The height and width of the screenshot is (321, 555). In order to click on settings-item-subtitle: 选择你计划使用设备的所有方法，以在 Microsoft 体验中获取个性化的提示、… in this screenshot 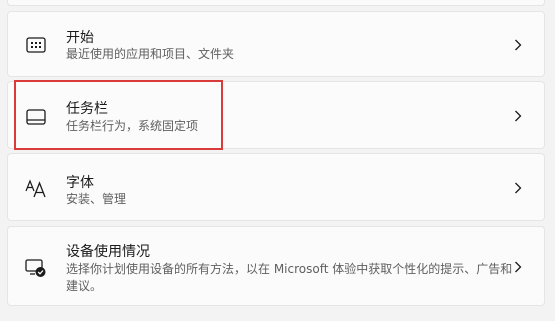, I will do `click(289, 277)`.